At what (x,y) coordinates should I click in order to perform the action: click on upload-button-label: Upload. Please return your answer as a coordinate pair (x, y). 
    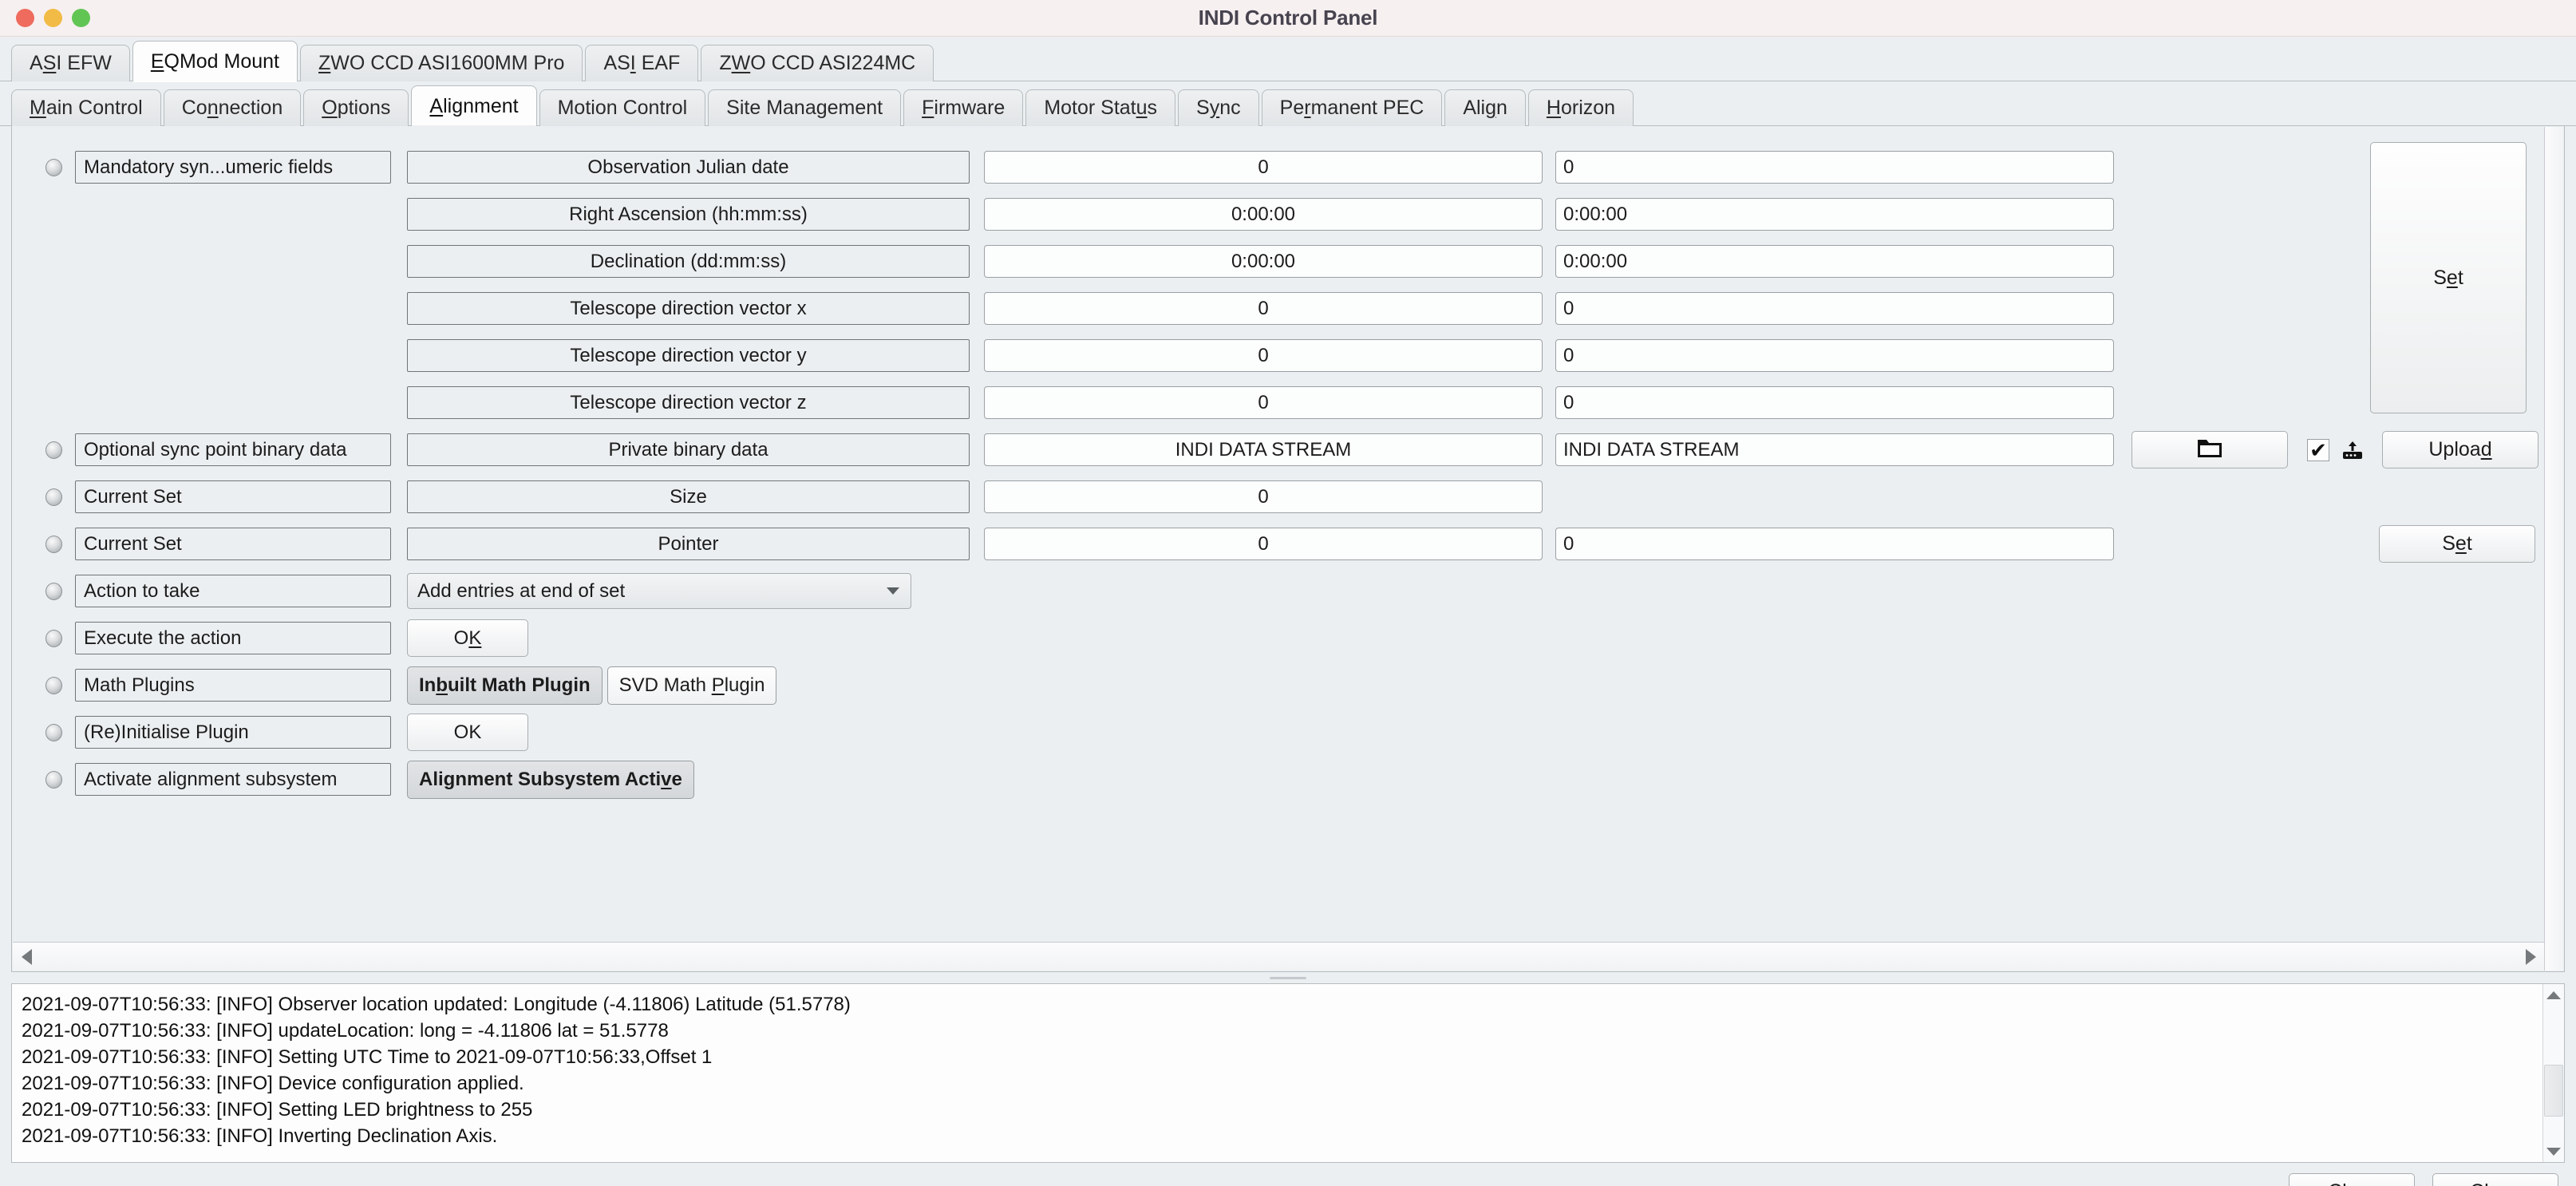
    Looking at the image, I should click on (2460, 449).